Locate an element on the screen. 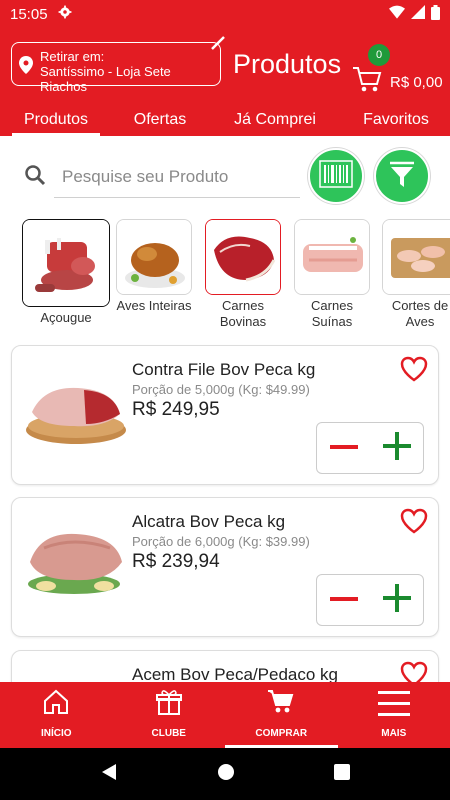 This screenshot has height=800, width=450. category-cortes-de-aves: Cortes de Aves is located at coordinates (416, 274).